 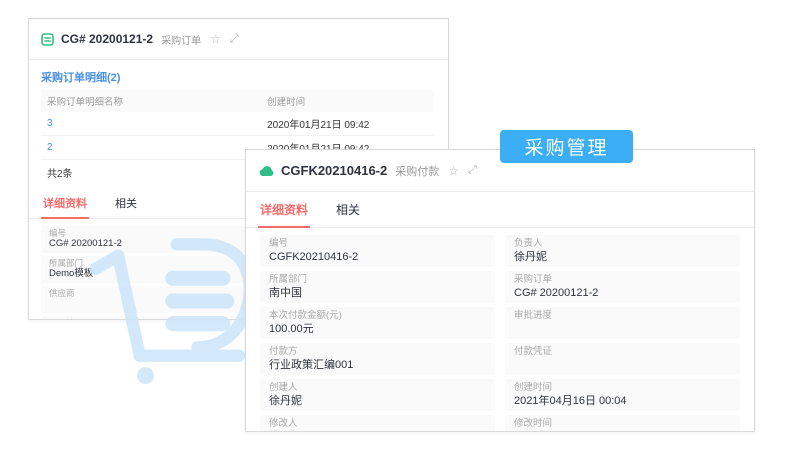 I want to click on field-label: 付款凭证, so click(x=533, y=351).